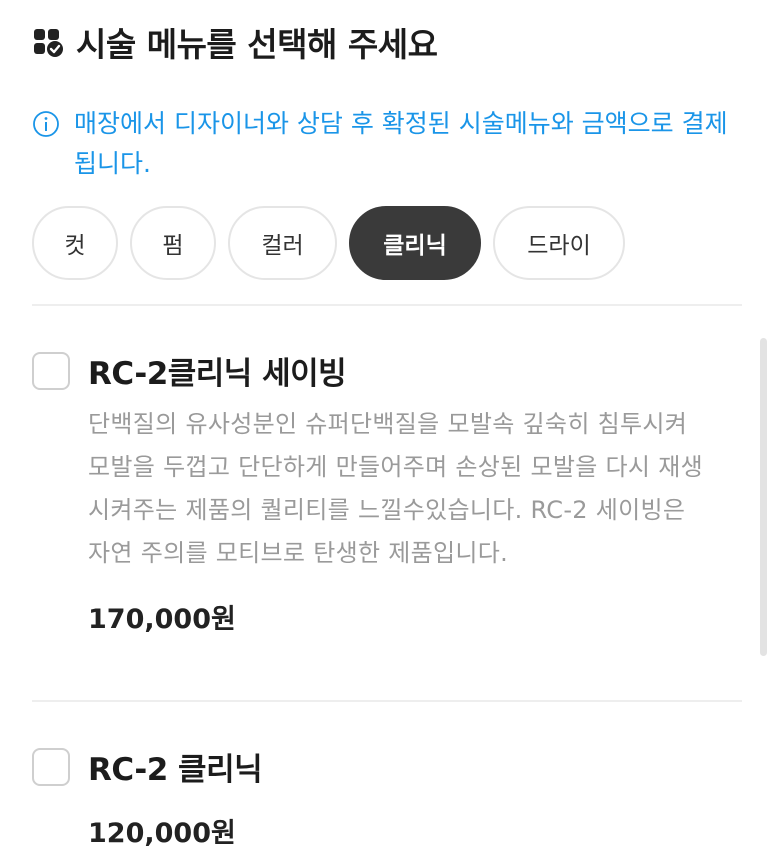 The width and height of the screenshot is (773, 863). What do you see at coordinates (763, 497) in the screenshot?
I see `scrollbar` at bounding box center [763, 497].